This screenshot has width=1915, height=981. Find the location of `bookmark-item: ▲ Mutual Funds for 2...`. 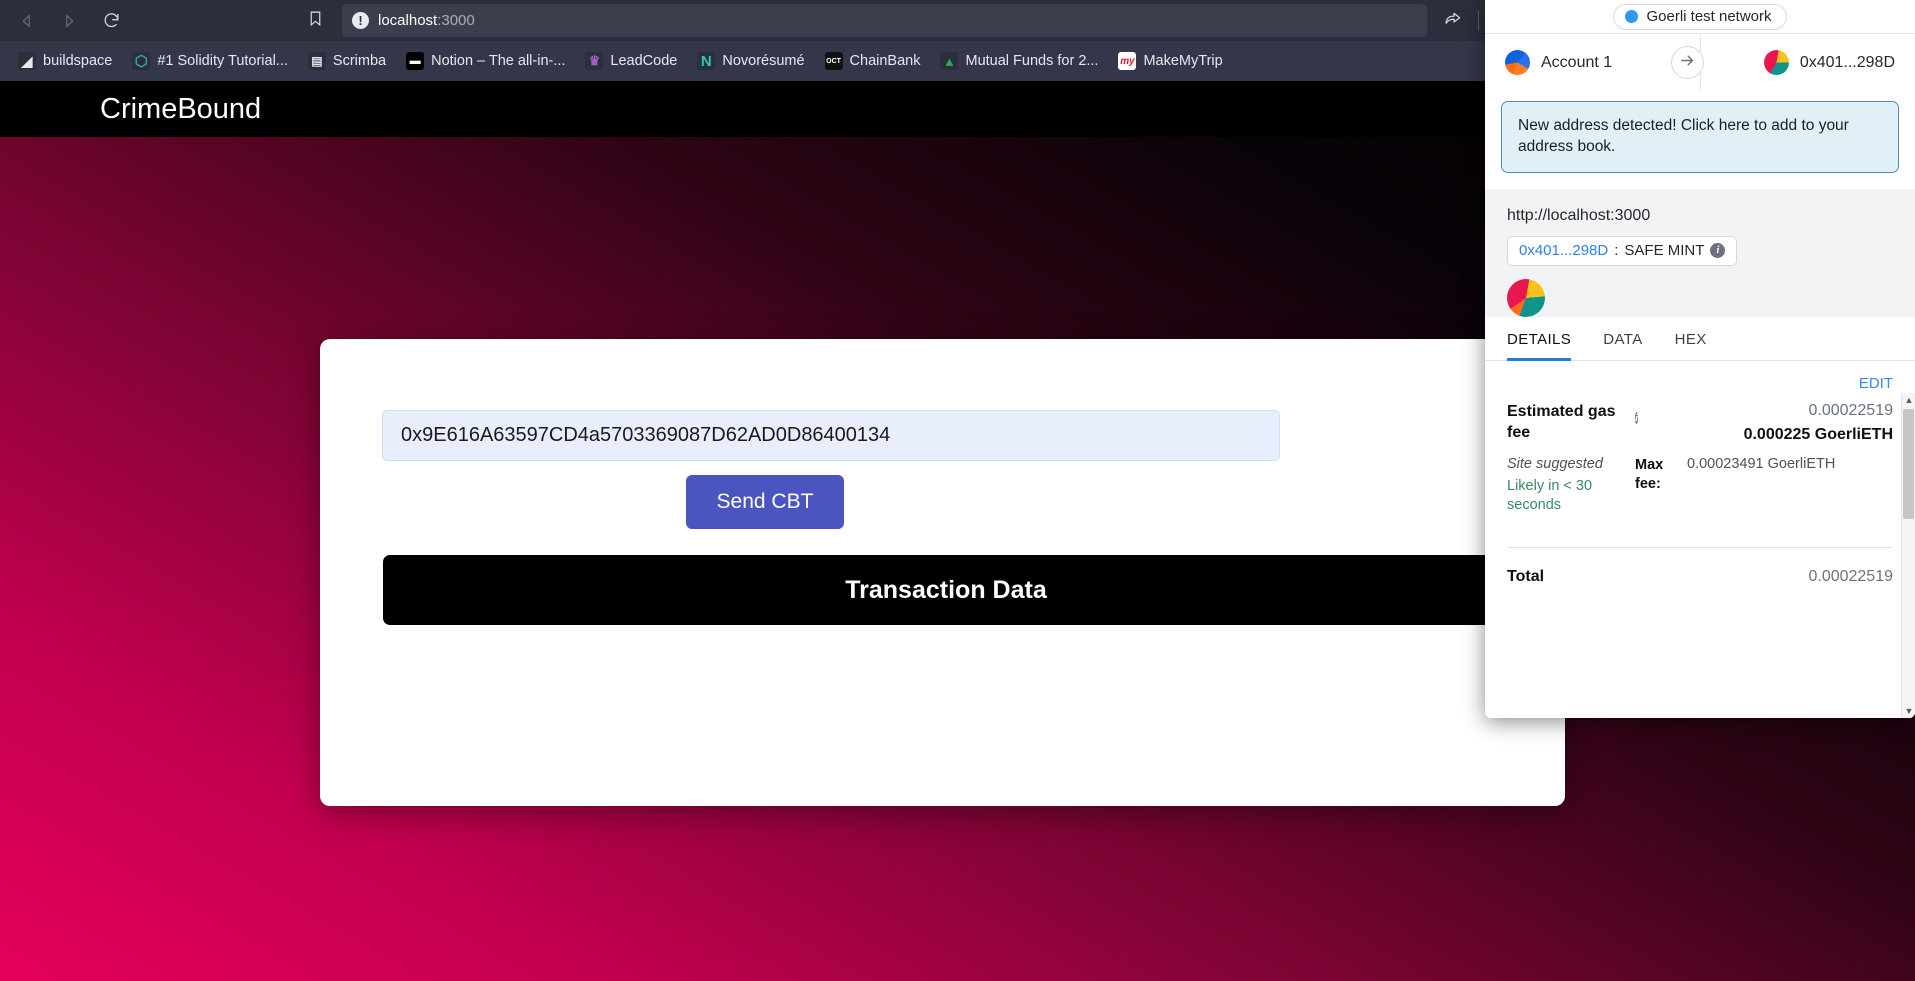

bookmark-item: ▲ Mutual Funds for 2... is located at coordinates (1019, 61).